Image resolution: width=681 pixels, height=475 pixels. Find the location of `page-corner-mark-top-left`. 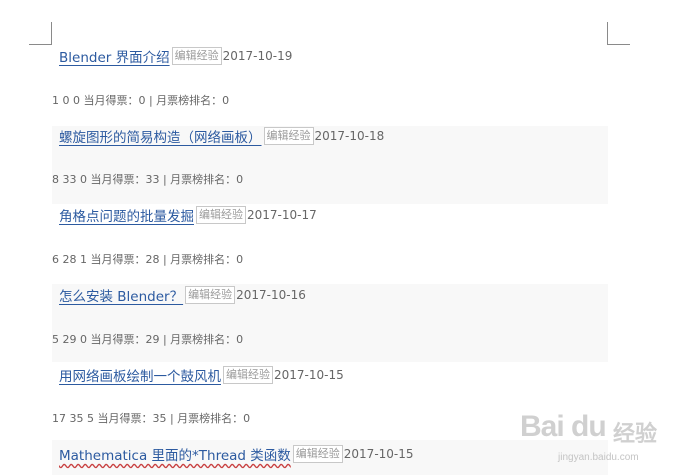

page-corner-mark-top-left is located at coordinates (40, 33).